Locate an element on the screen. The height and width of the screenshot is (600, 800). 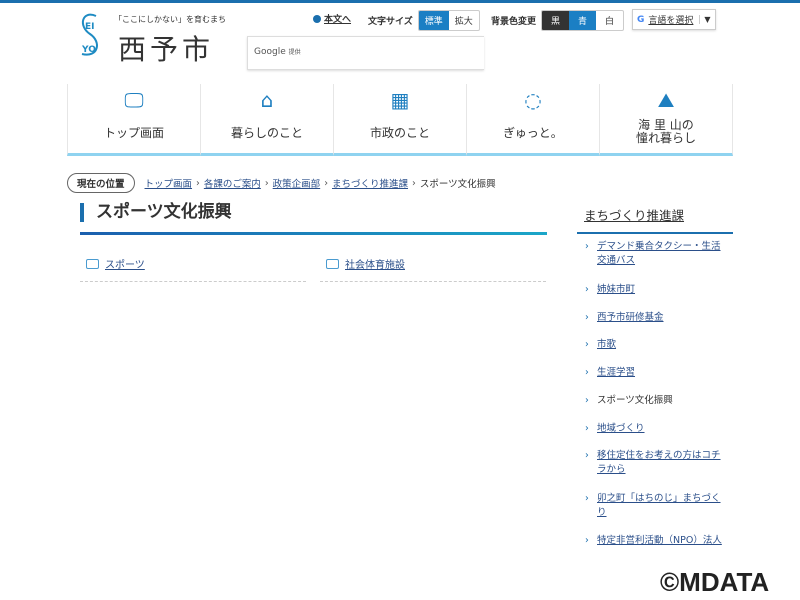
monitor-icon: 🖵 is located at coordinates (134, 100).